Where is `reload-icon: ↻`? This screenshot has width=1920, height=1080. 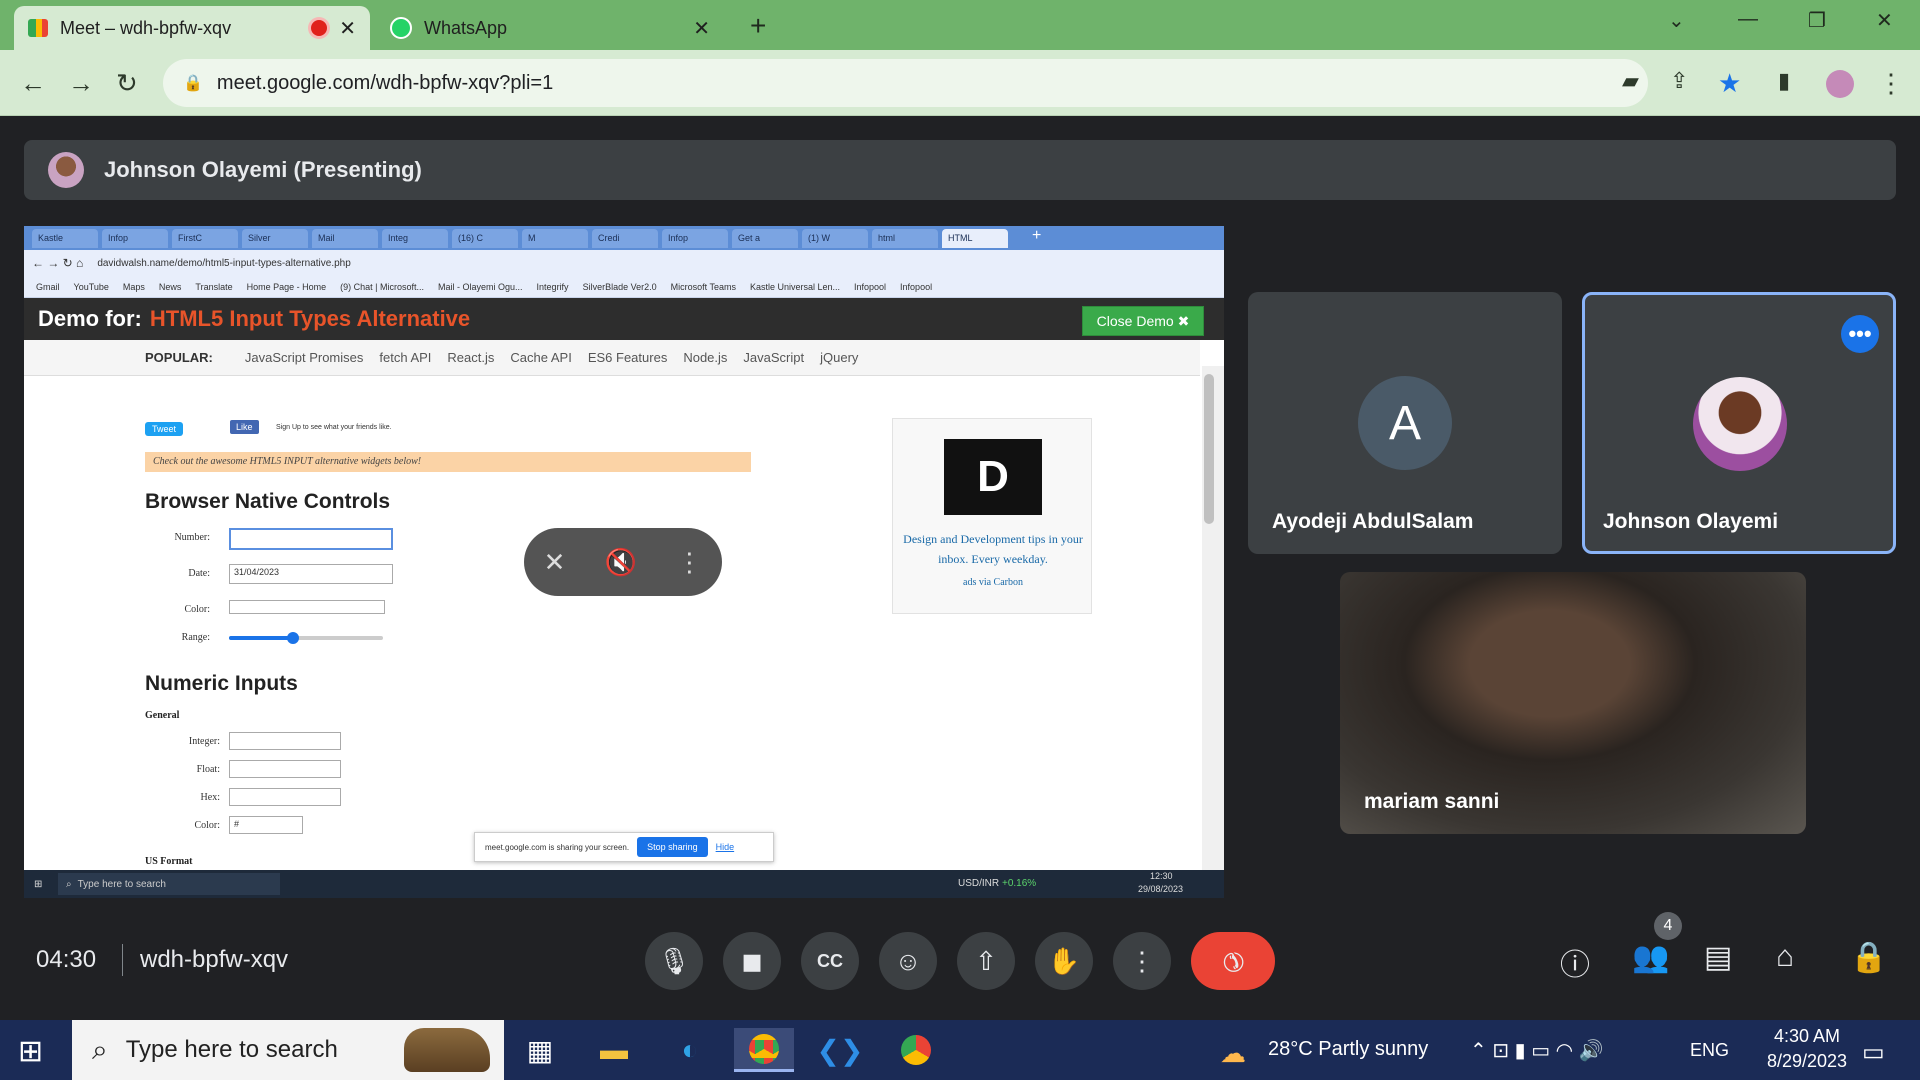 reload-icon: ↻ is located at coordinates (127, 83).